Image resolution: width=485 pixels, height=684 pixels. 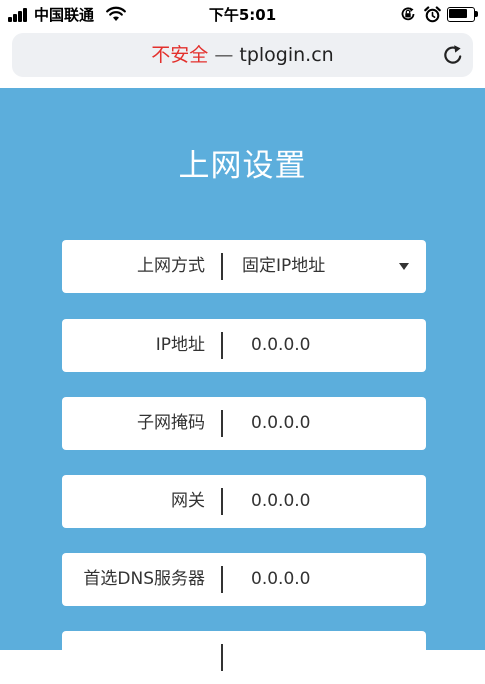 I want to click on primary-dns-row: 首选DNS服务器 0.0.0.0, so click(x=244, y=579).